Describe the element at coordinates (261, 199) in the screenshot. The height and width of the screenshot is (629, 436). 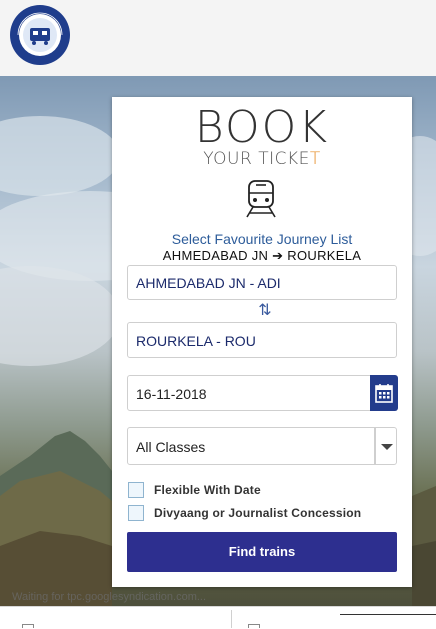
I see `train-icon` at that location.